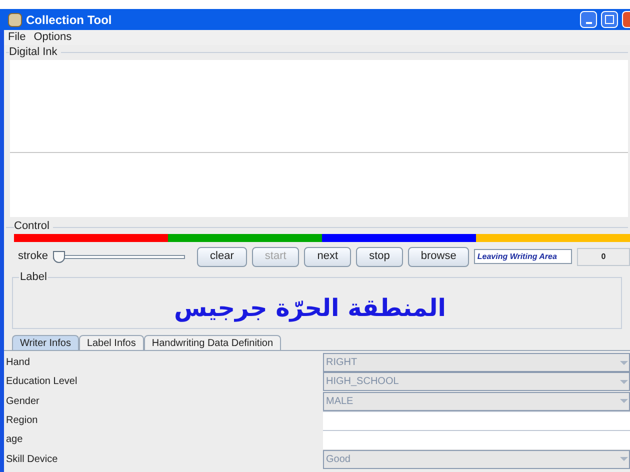 The height and width of the screenshot is (472, 630). Describe the element at coordinates (17, 37) in the screenshot. I see `menu-item: File` at that location.